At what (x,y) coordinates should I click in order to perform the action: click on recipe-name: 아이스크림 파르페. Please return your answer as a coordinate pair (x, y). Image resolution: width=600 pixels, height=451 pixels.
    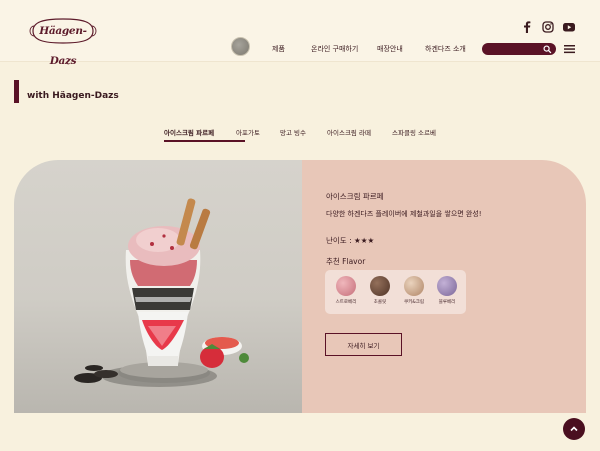
    Looking at the image, I should click on (355, 196).